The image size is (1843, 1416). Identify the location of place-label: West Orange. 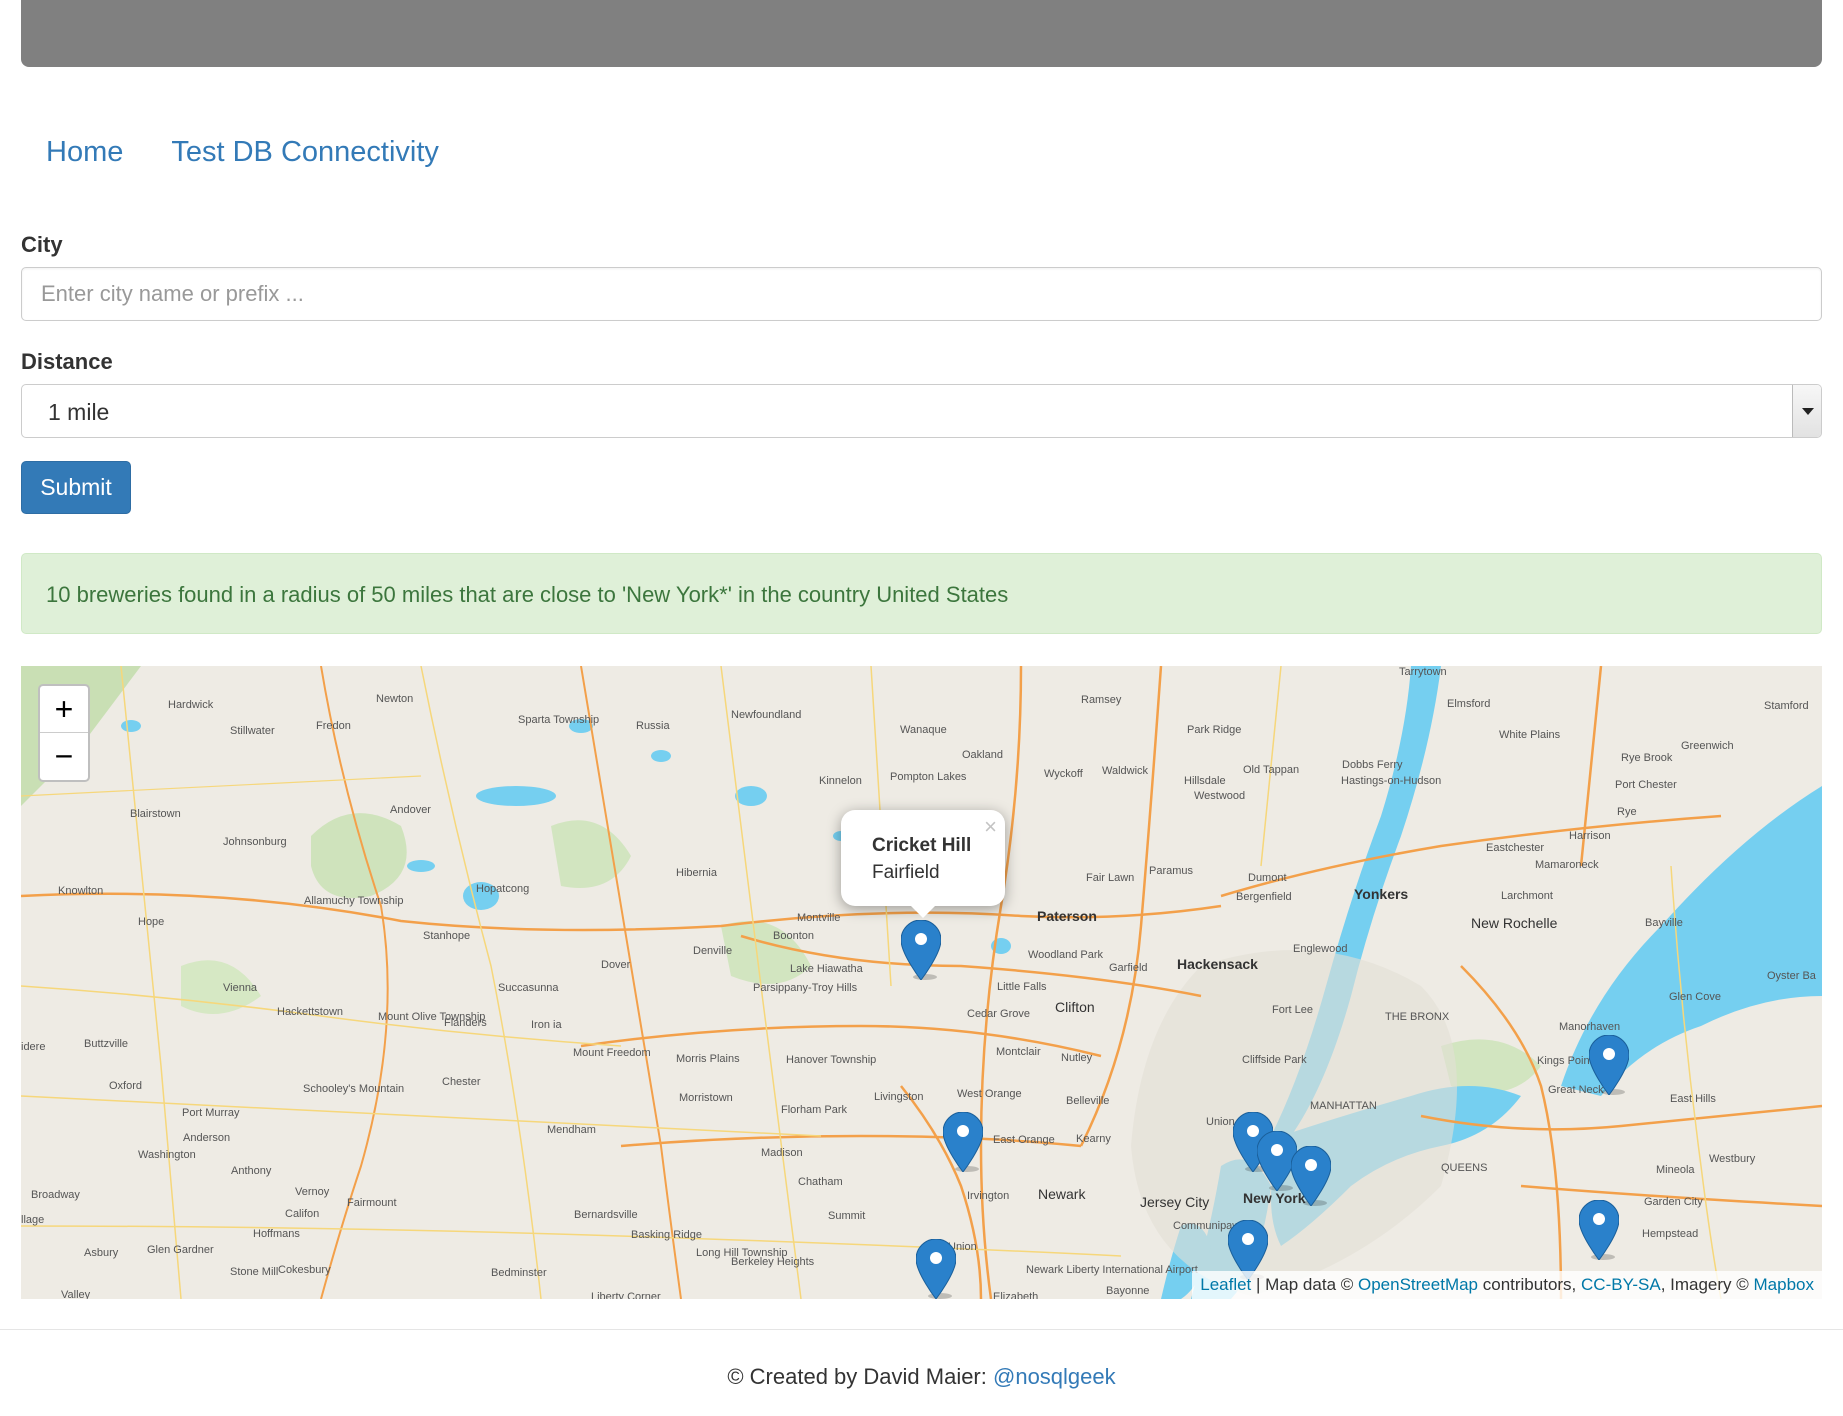
(989, 1094).